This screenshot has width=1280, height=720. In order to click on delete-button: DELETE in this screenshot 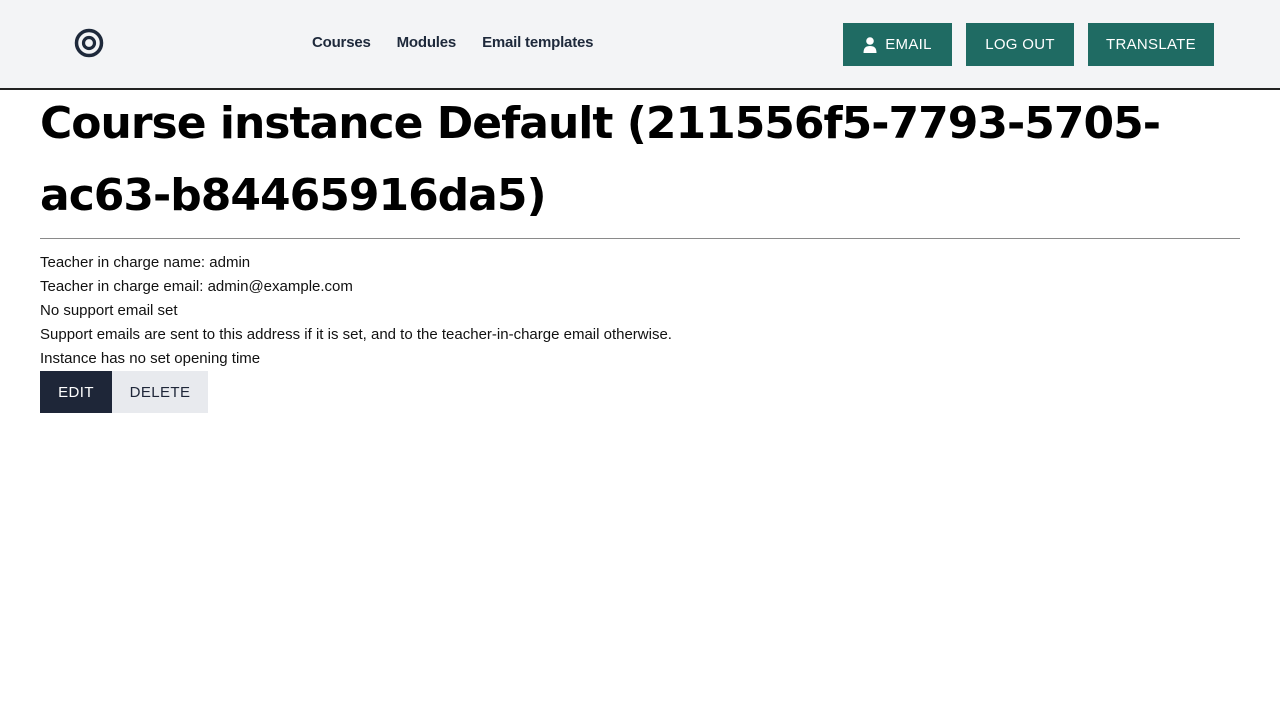, I will do `click(160, 392)`.